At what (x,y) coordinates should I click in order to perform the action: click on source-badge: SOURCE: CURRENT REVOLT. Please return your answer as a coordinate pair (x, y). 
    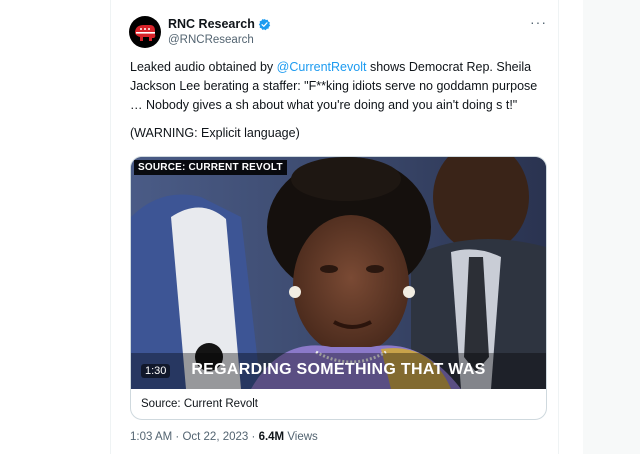
    Looking at the image, I should click on (210, 167).